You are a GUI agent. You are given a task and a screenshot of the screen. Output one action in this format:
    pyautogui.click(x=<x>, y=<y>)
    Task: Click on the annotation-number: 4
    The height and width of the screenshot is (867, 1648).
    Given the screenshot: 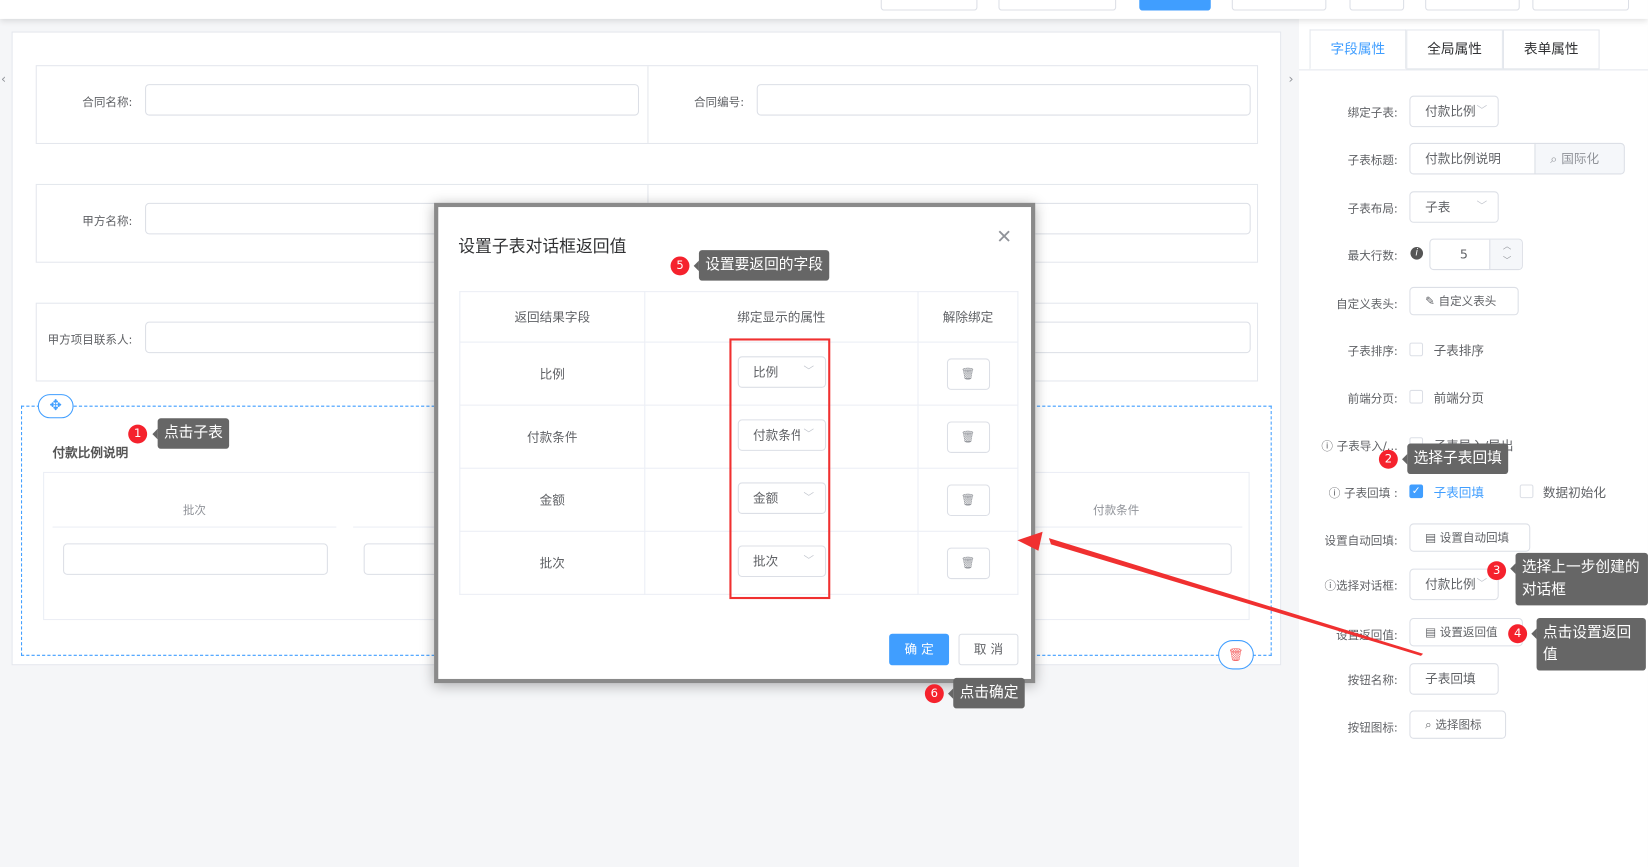 What is the action you would take?
    pyautogui.click(x=1518, y=634)
    